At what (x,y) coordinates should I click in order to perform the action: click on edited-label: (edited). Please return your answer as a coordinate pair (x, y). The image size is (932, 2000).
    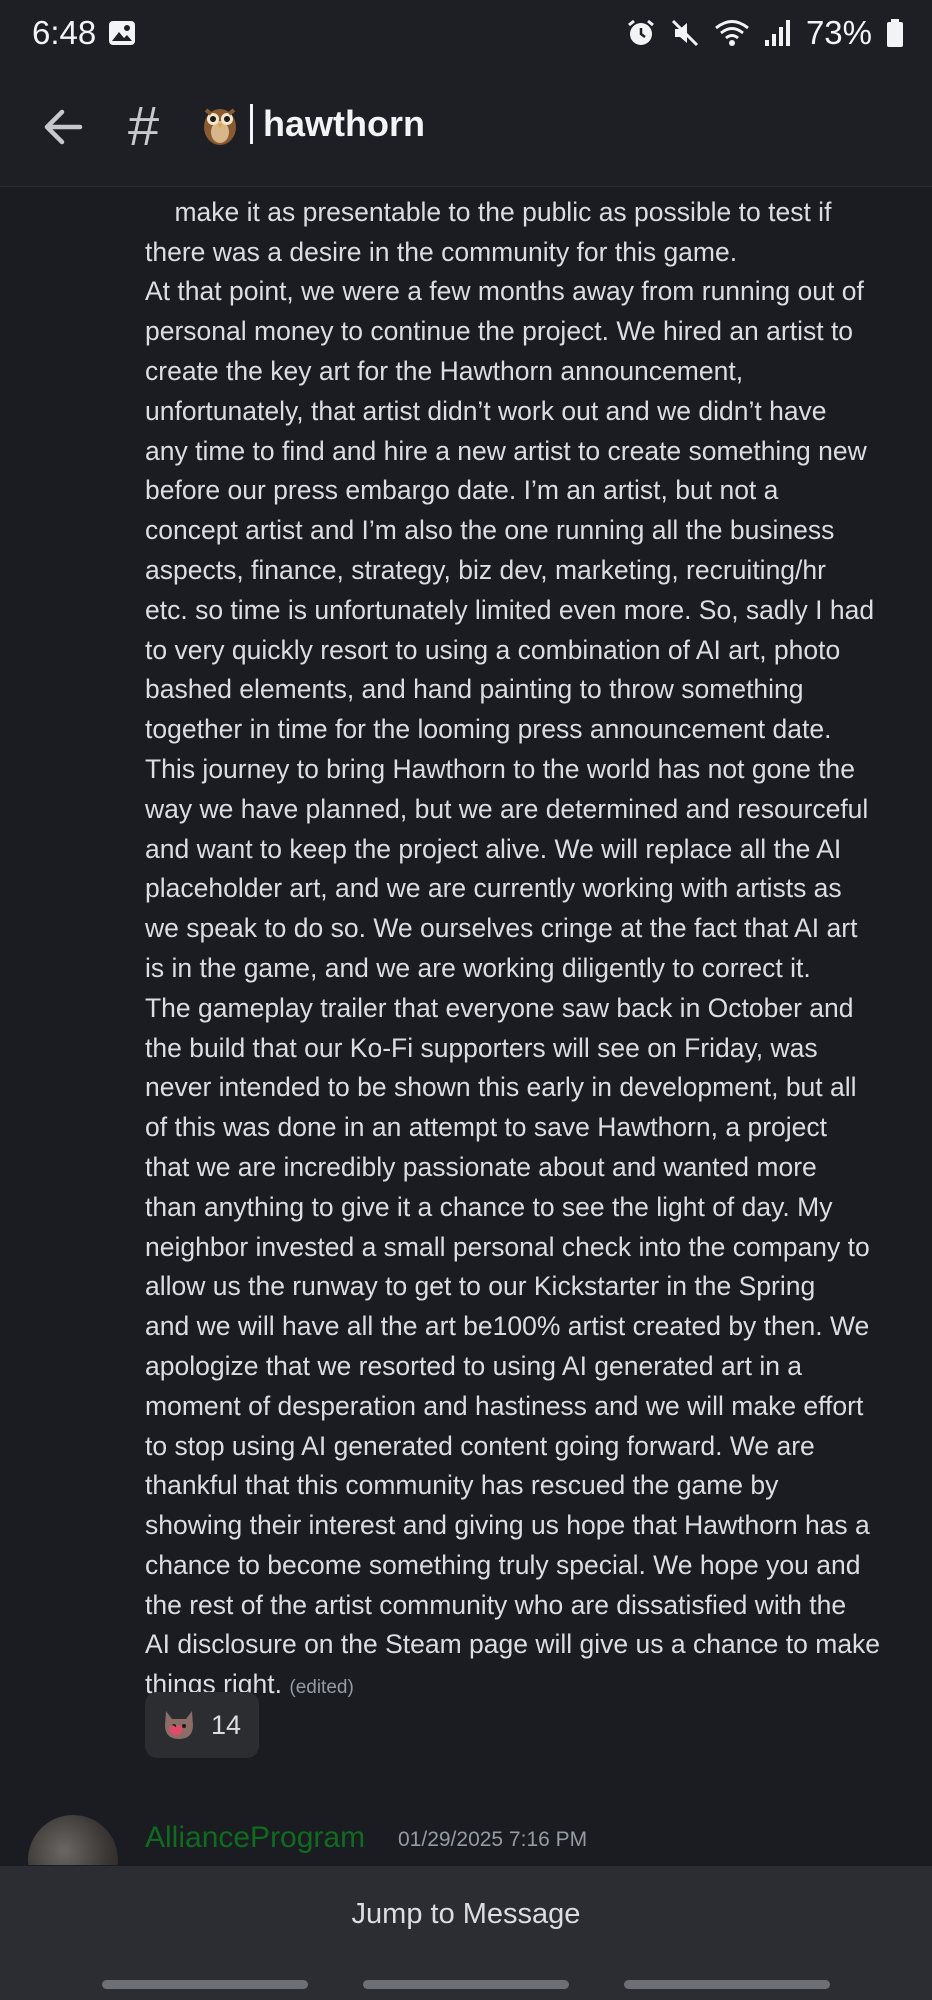
    Looking at the image, I should click on (321, 1688).